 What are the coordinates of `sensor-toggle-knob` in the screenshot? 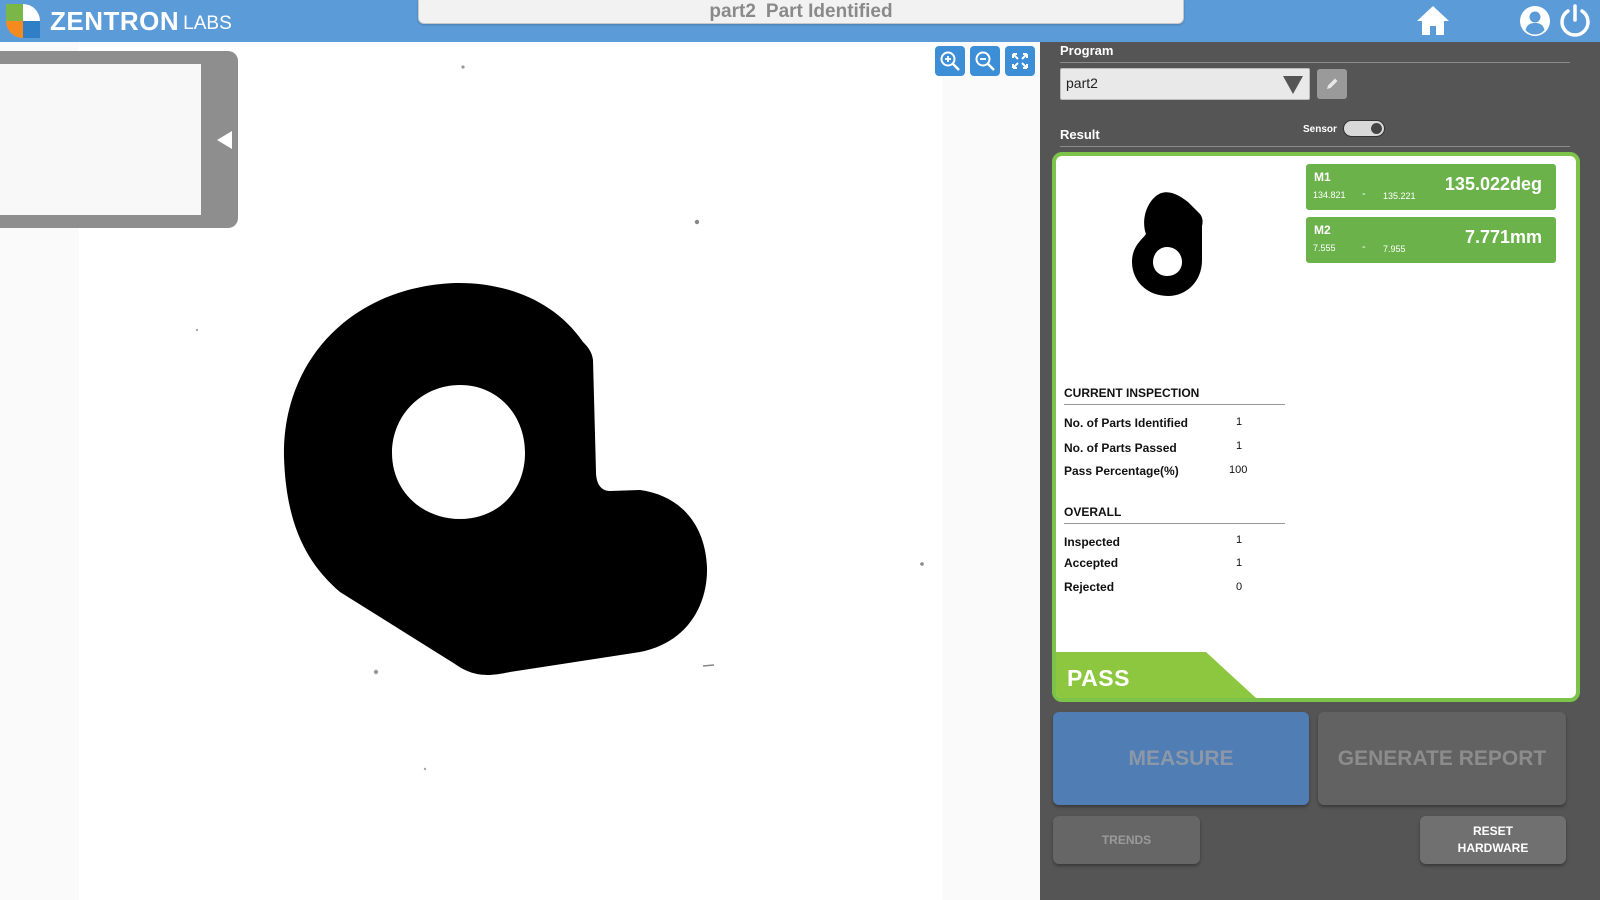 It's located at (1376, 128).